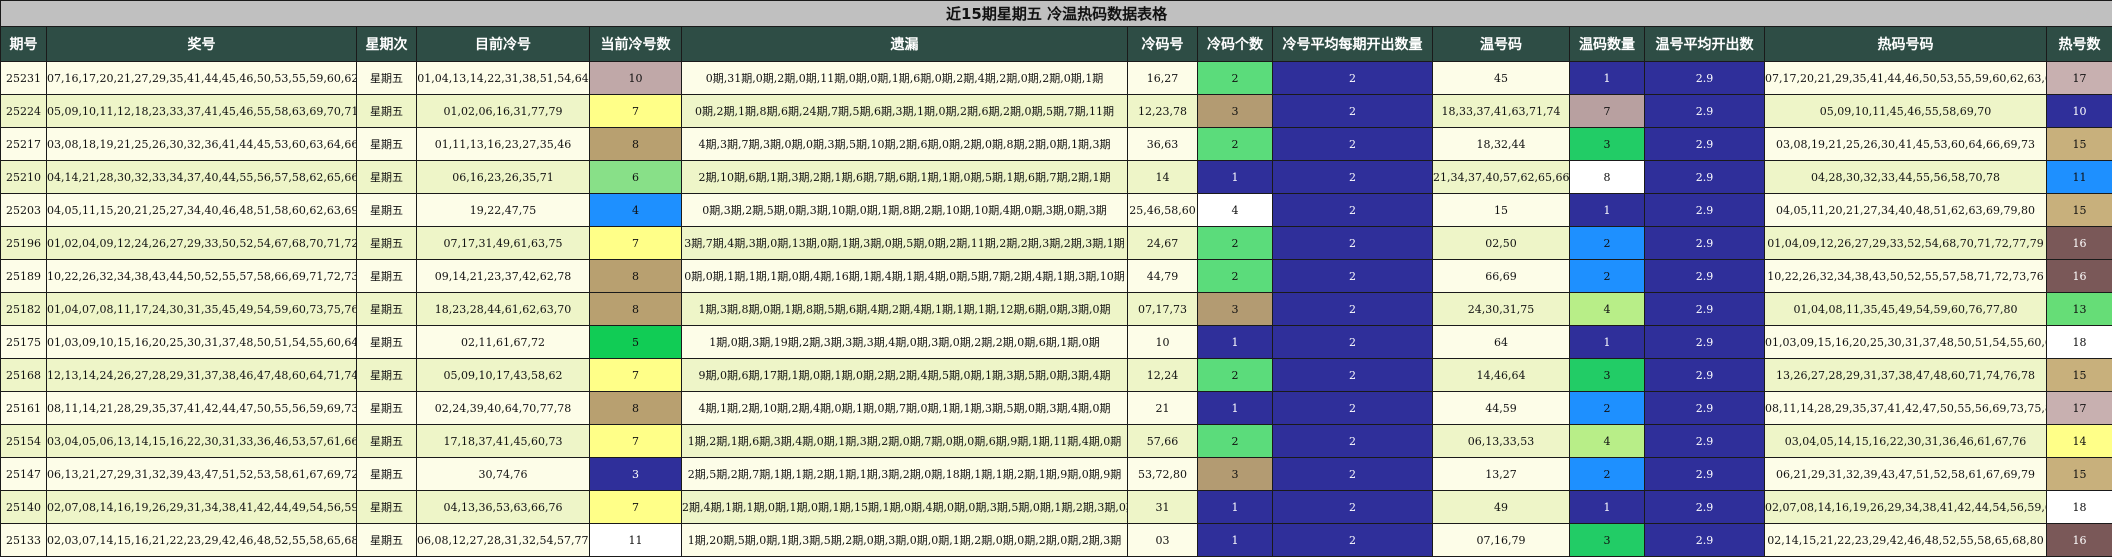 This screenshot has width=2112, height=557. I want to click on current-cold-count-cell: 6, so click(636, 177).